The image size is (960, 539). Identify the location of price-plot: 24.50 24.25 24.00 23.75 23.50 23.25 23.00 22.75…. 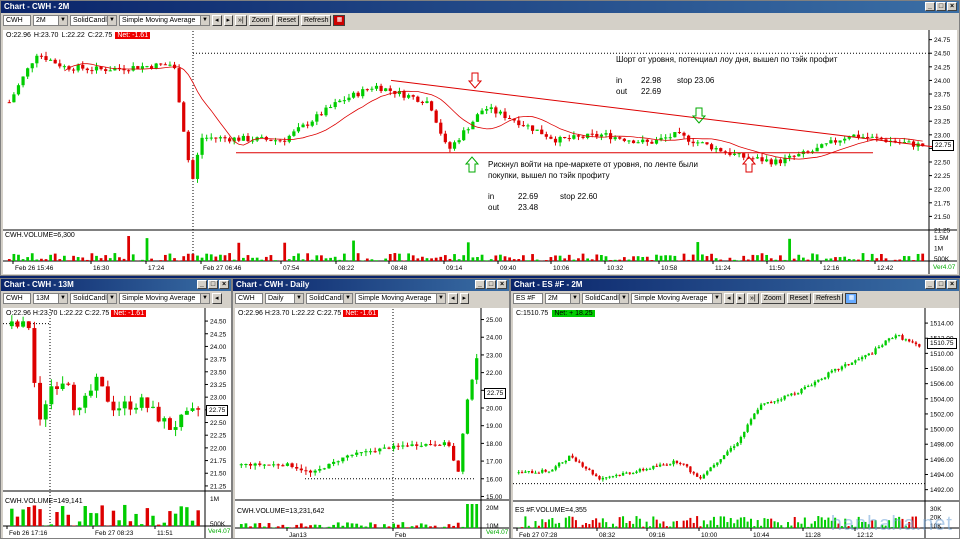
(117, 423).